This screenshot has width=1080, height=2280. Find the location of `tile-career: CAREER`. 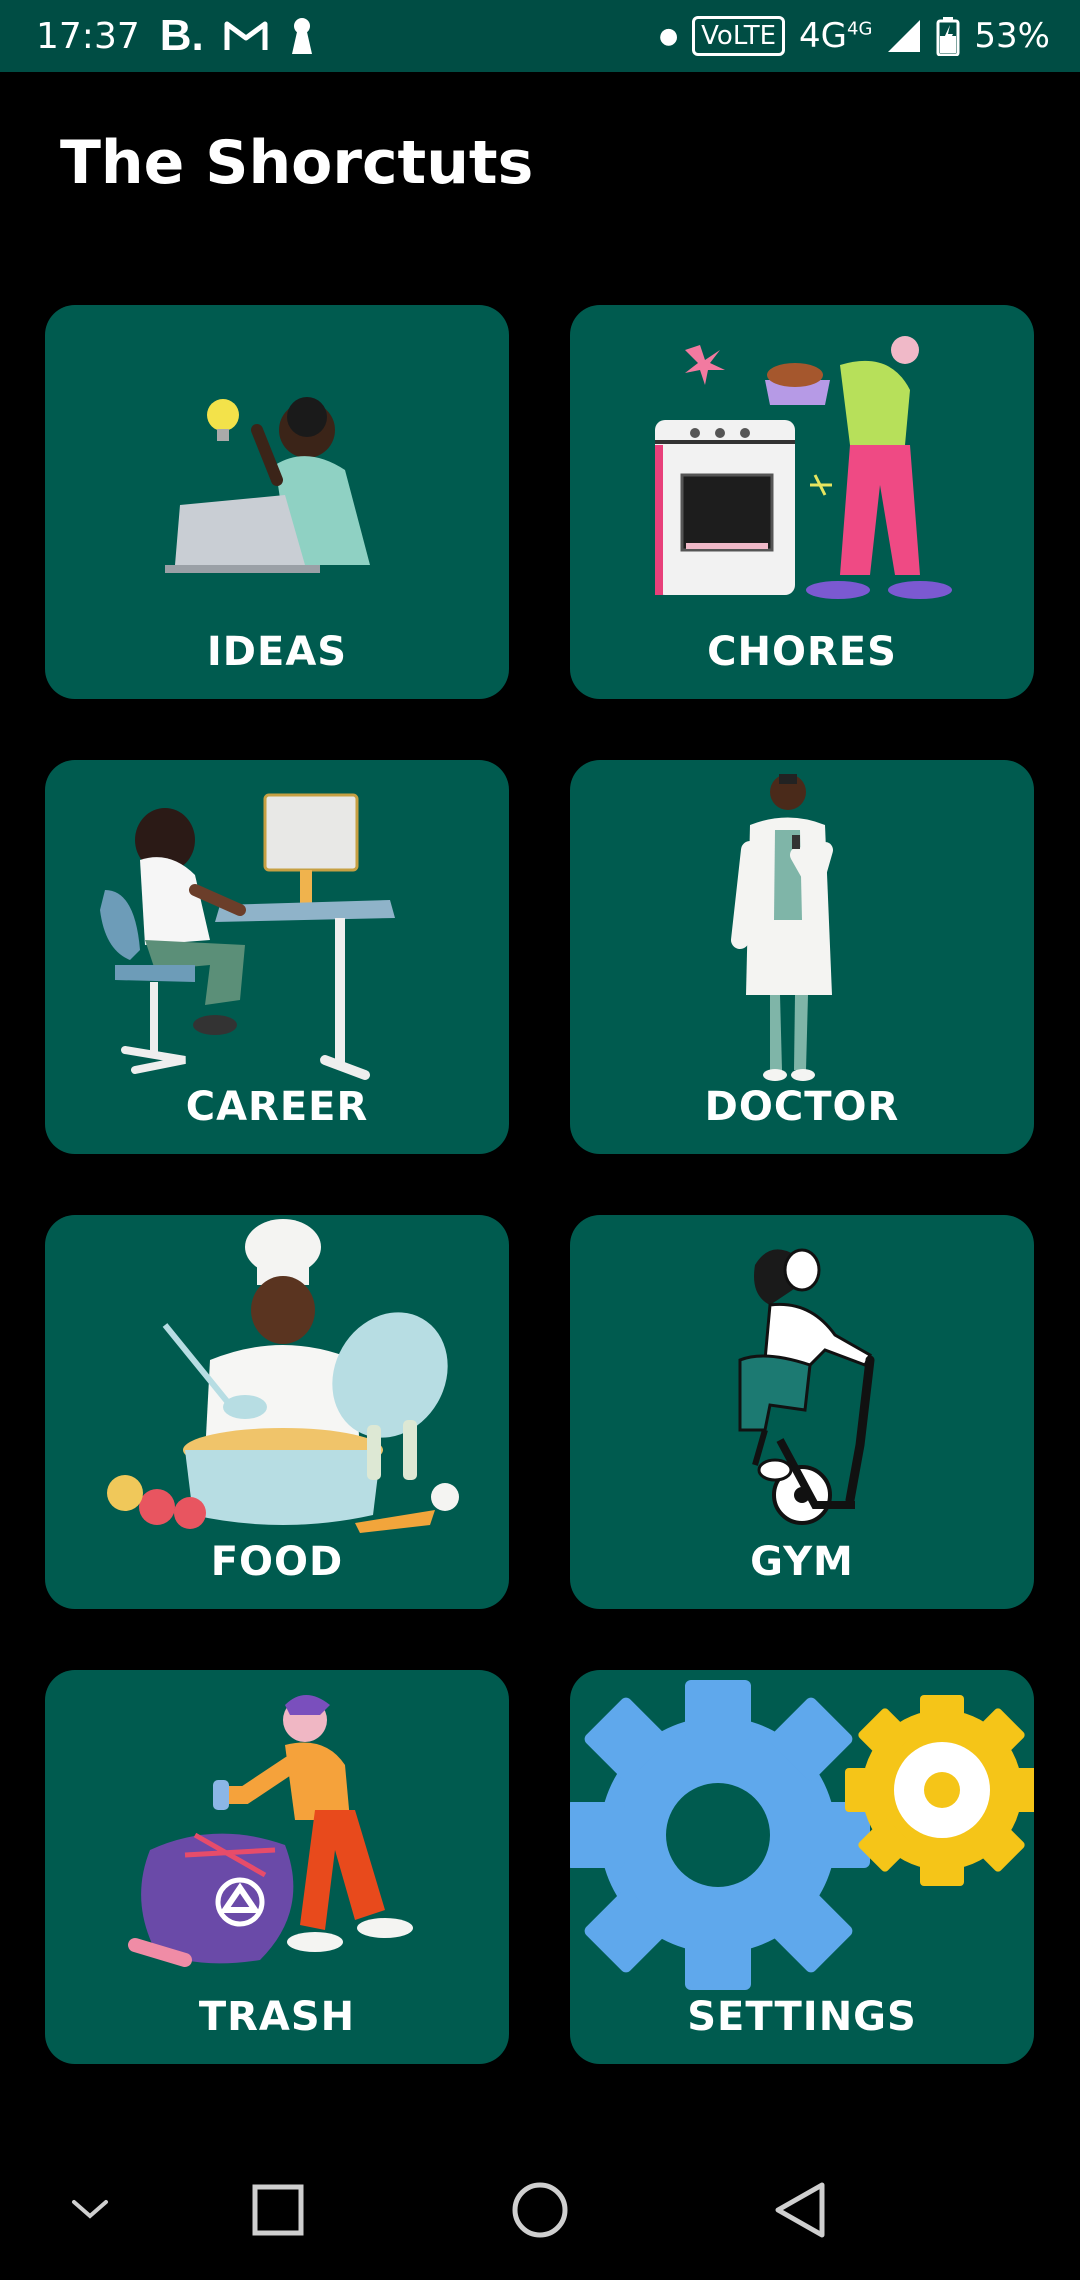

tile-career: CAREER is located at coordinates (277, 957).